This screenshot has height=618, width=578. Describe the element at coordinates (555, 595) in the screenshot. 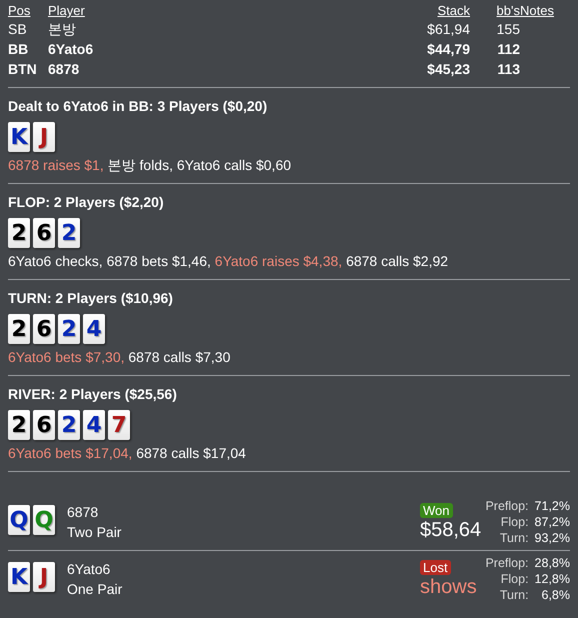

I see `equity-value: 6,8%` at that location.